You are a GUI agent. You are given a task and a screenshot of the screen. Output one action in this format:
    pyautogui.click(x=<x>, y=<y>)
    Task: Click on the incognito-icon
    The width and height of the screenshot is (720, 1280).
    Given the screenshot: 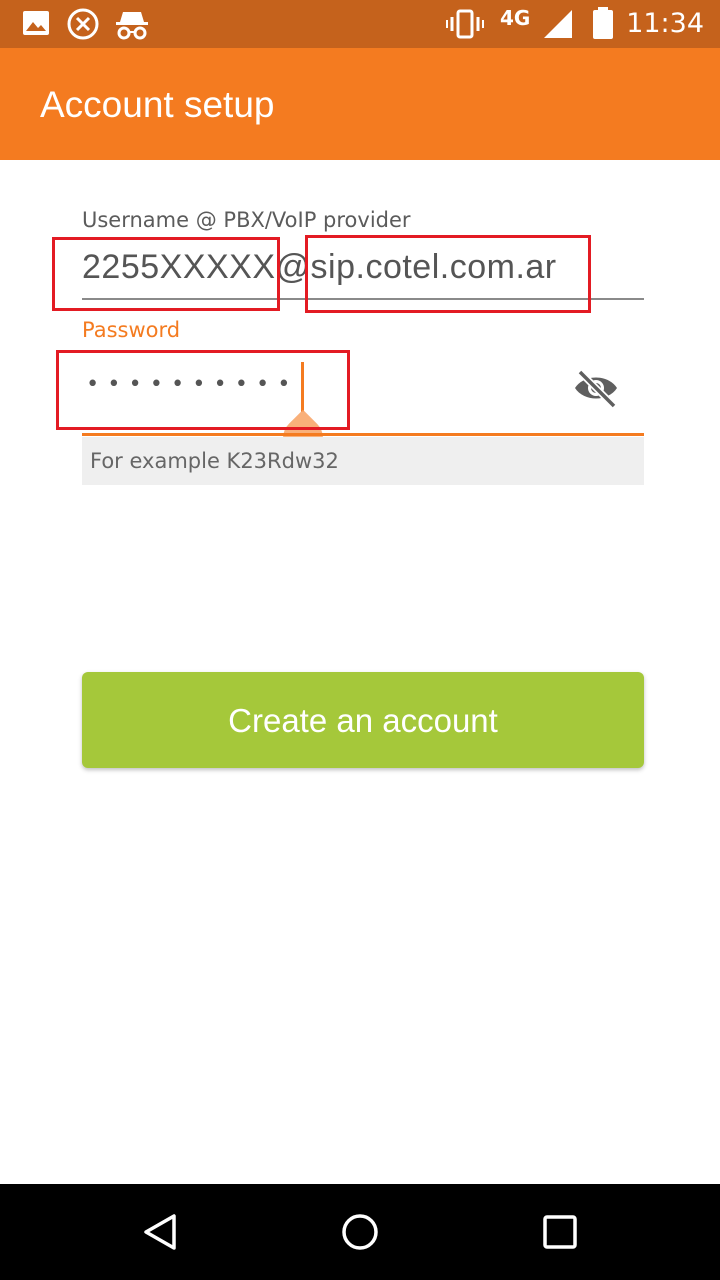 What is the action you would take?
    pyautogui.click(x=132, y=26)
    